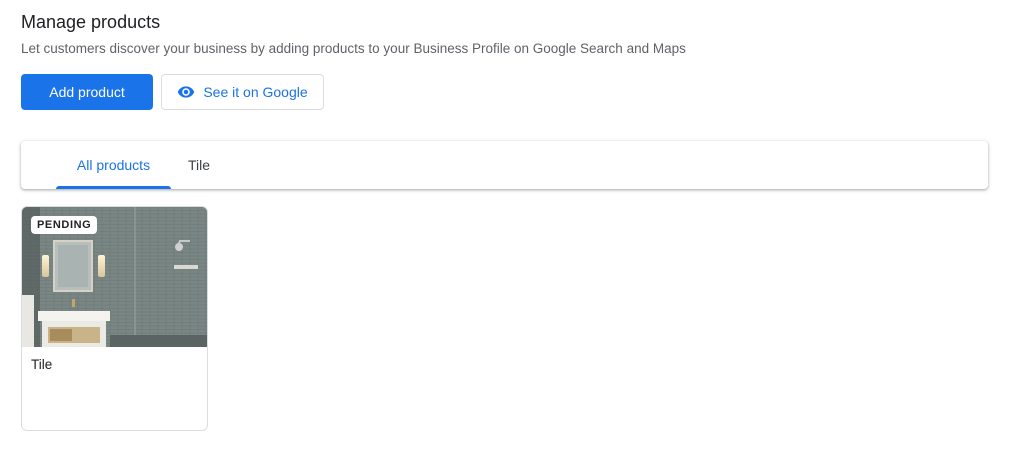 The image size is (1010, 464). What do you see at coordinates (87, 92) in the screenshot?
I see `add-product-button: Add product` at bounding box center [87, 92].